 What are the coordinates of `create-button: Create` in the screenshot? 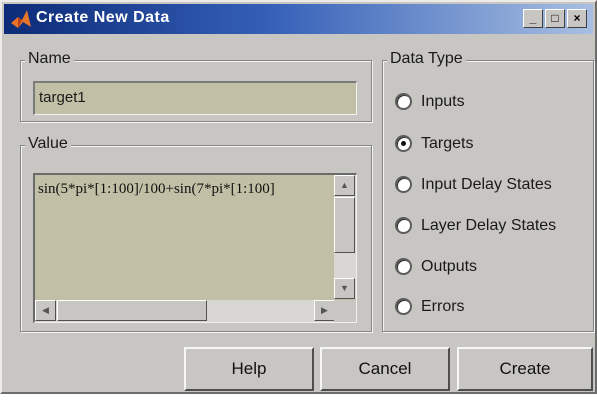 It's located at (525, 369).